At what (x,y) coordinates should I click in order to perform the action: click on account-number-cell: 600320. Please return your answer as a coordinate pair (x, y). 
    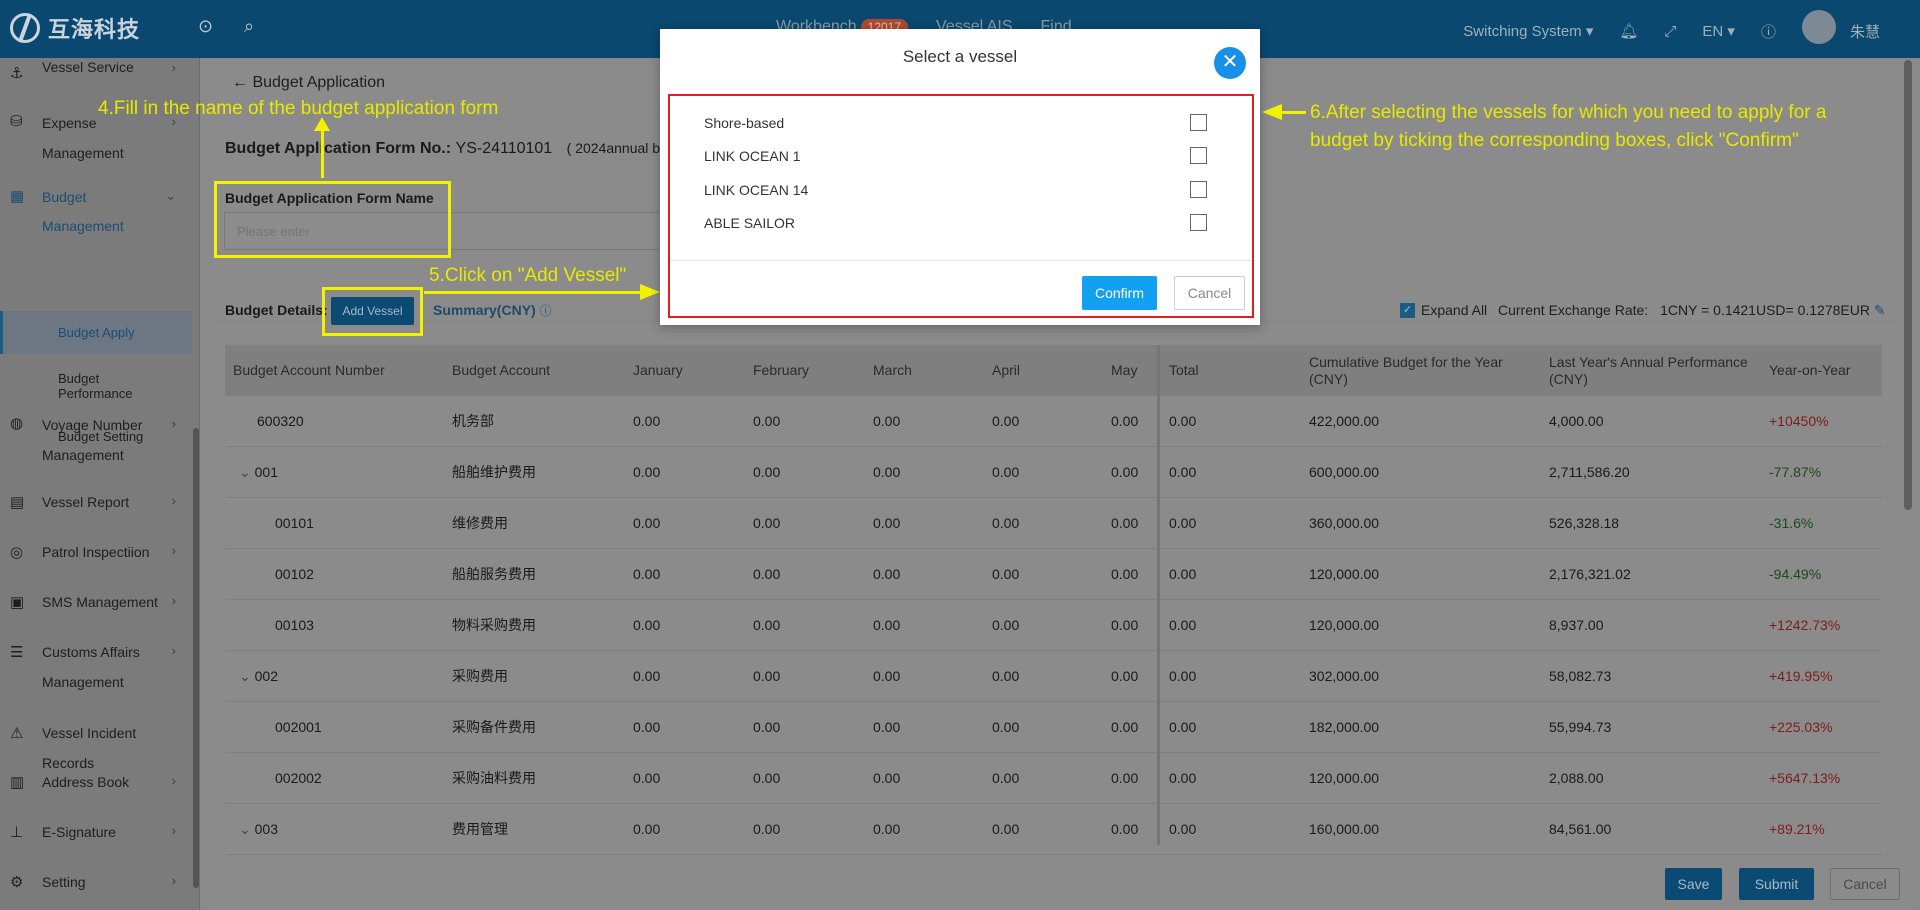
    Looking at the image, I should click on (280, 421).